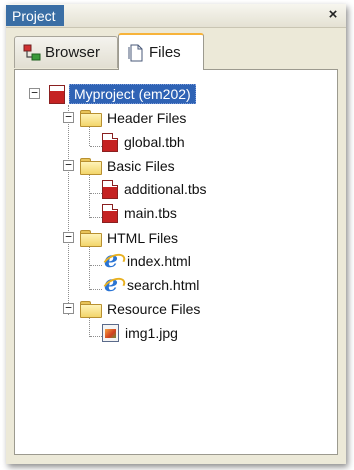  I want to click on tree-file-img1-jpg: img1.jpg, so click(140, 333).